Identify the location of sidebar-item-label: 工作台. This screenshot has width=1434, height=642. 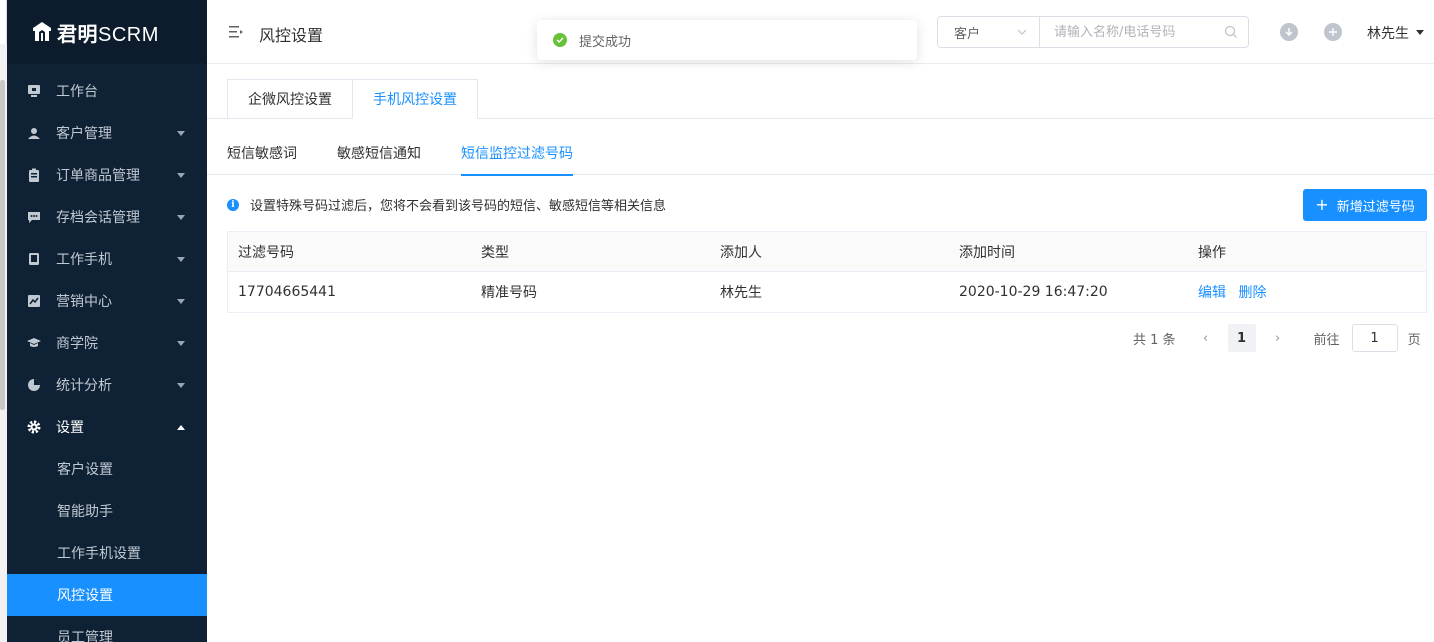
(77, 92).